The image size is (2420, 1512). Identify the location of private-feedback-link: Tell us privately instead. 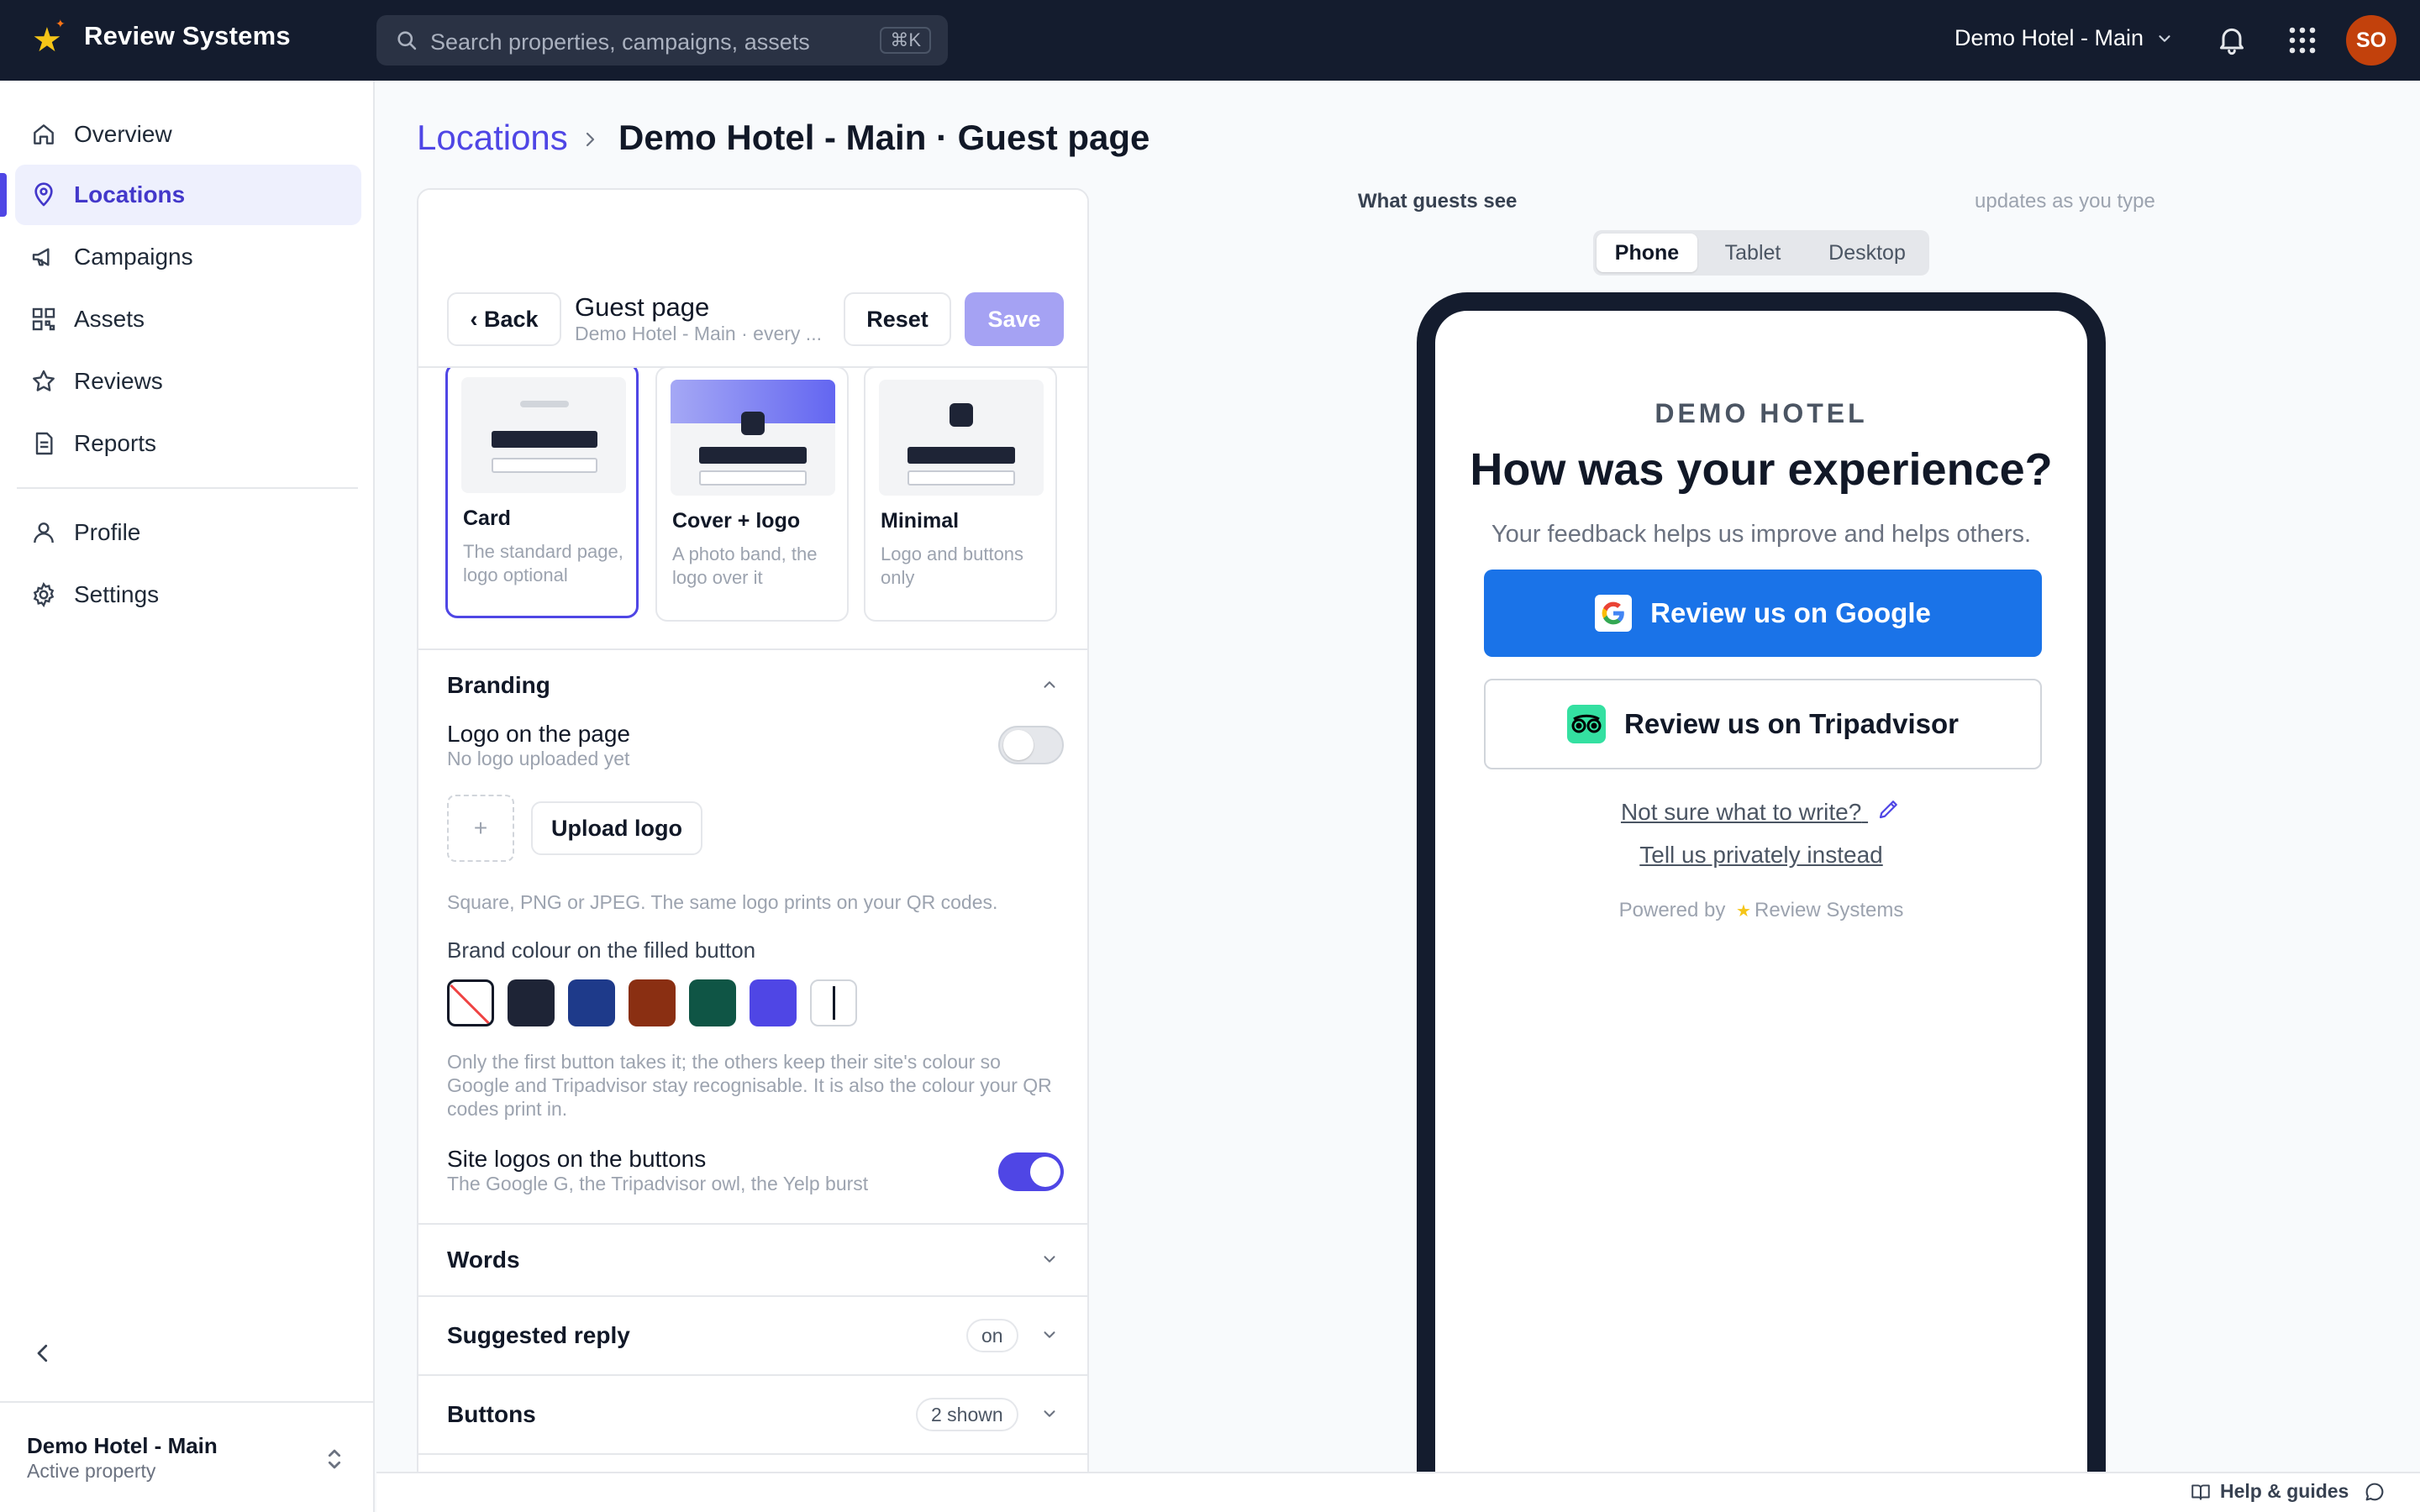
(1761, 855).